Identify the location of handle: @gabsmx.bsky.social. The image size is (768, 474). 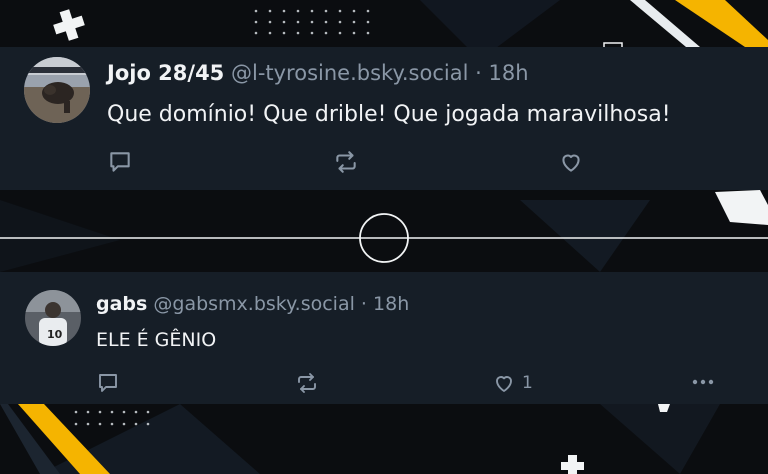
(254, 304).